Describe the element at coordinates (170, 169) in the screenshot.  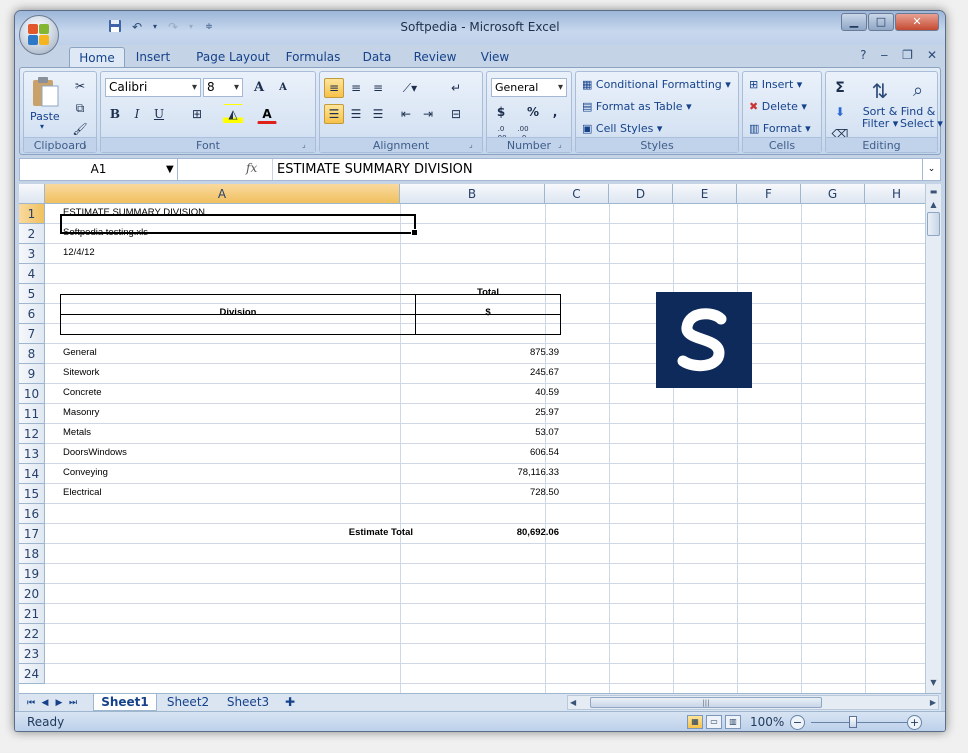
I see `name-box-dropdown-icon: ▼` at that location.